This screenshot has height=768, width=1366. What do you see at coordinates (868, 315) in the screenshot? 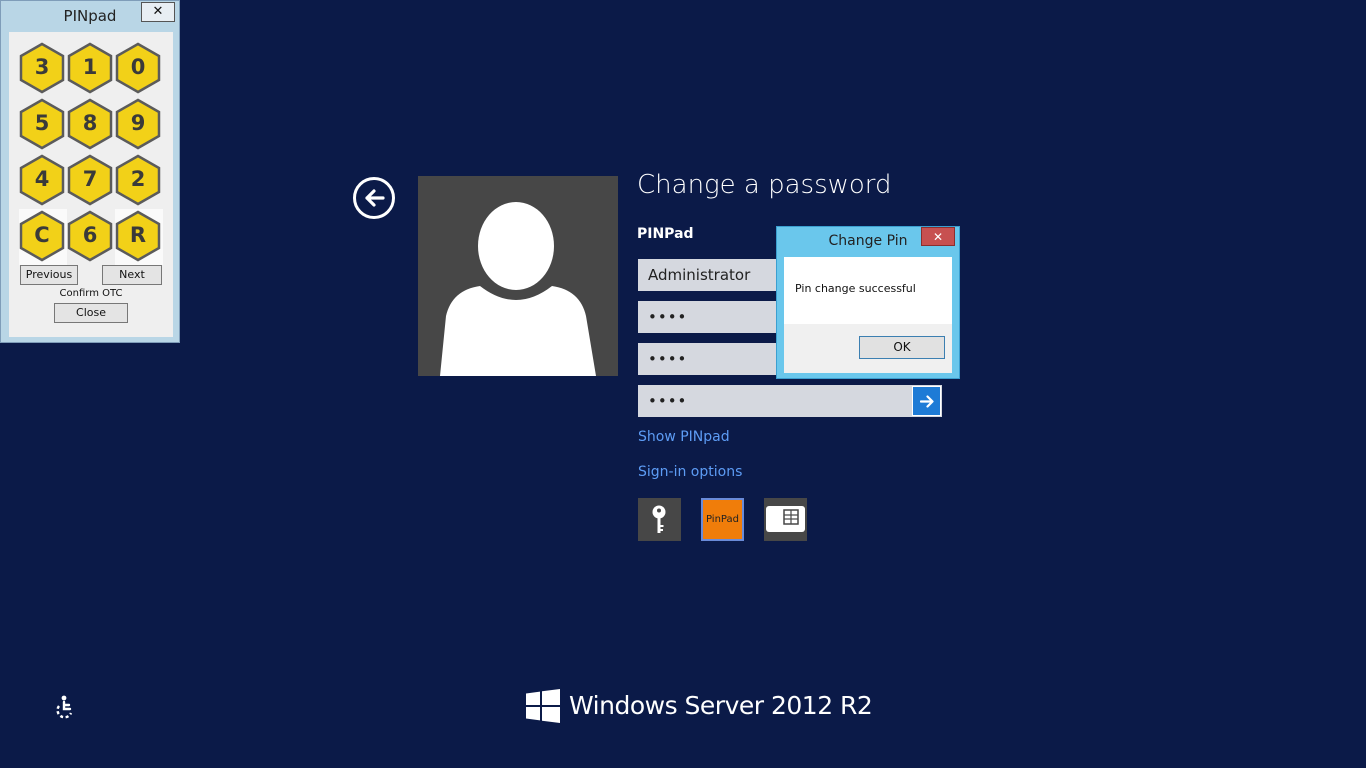
I see `dialog-body: Pin change successful OK` at bounding box center [868, 315].